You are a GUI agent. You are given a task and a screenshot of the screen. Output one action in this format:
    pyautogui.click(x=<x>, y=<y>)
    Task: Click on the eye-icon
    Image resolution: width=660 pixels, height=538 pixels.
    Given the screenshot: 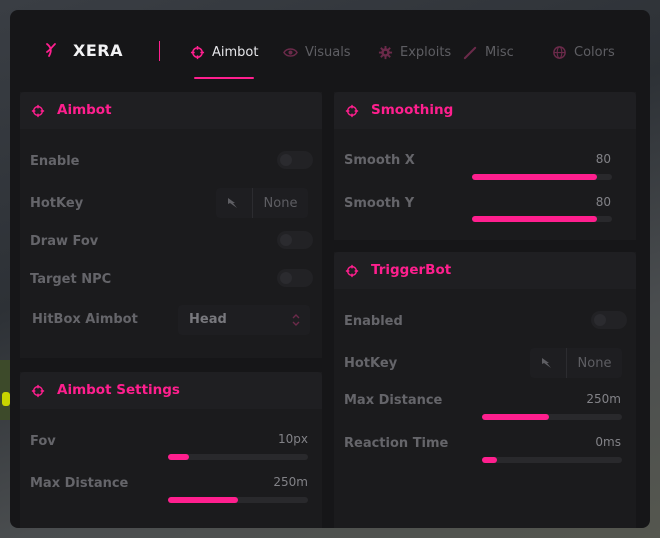 What is the action you would take?
    pyautogui.click(x=290, y=52)
    